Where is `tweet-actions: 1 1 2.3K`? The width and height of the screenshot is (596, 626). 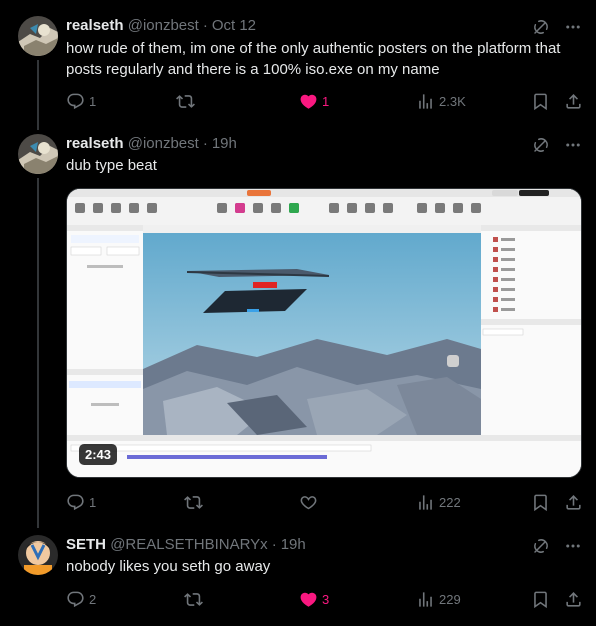
tweet-actions: 1 1 2.3K is located at coordinates (326, 102).